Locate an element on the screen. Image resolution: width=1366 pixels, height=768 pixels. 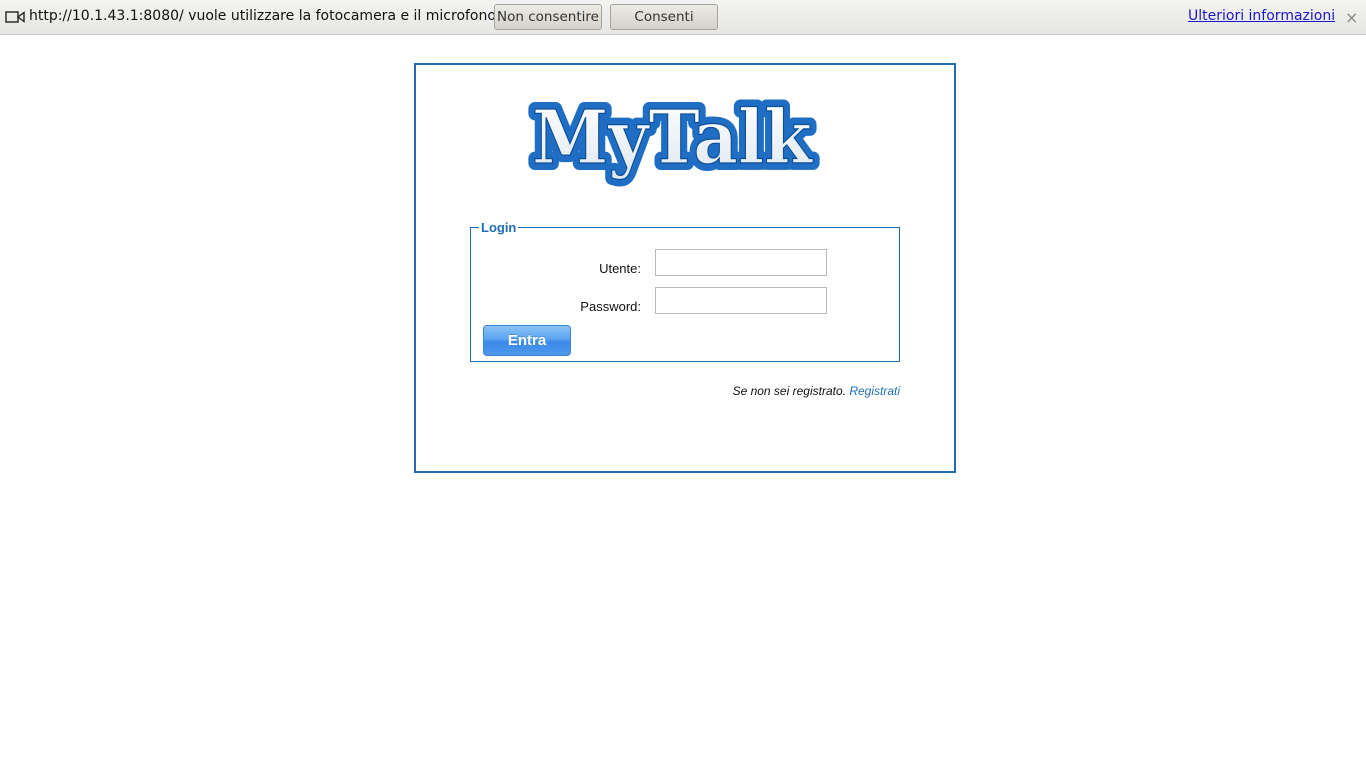
video-camera-icon is located at coordinates (15, 17).